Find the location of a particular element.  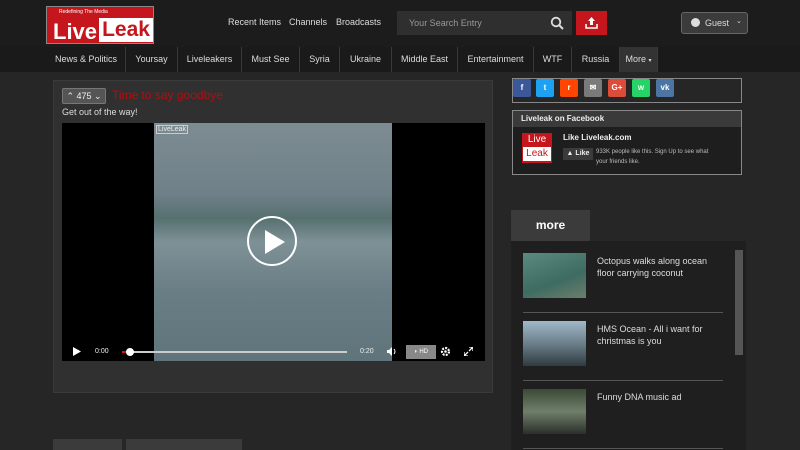

upload-icon is located at coordinates (591, 23).